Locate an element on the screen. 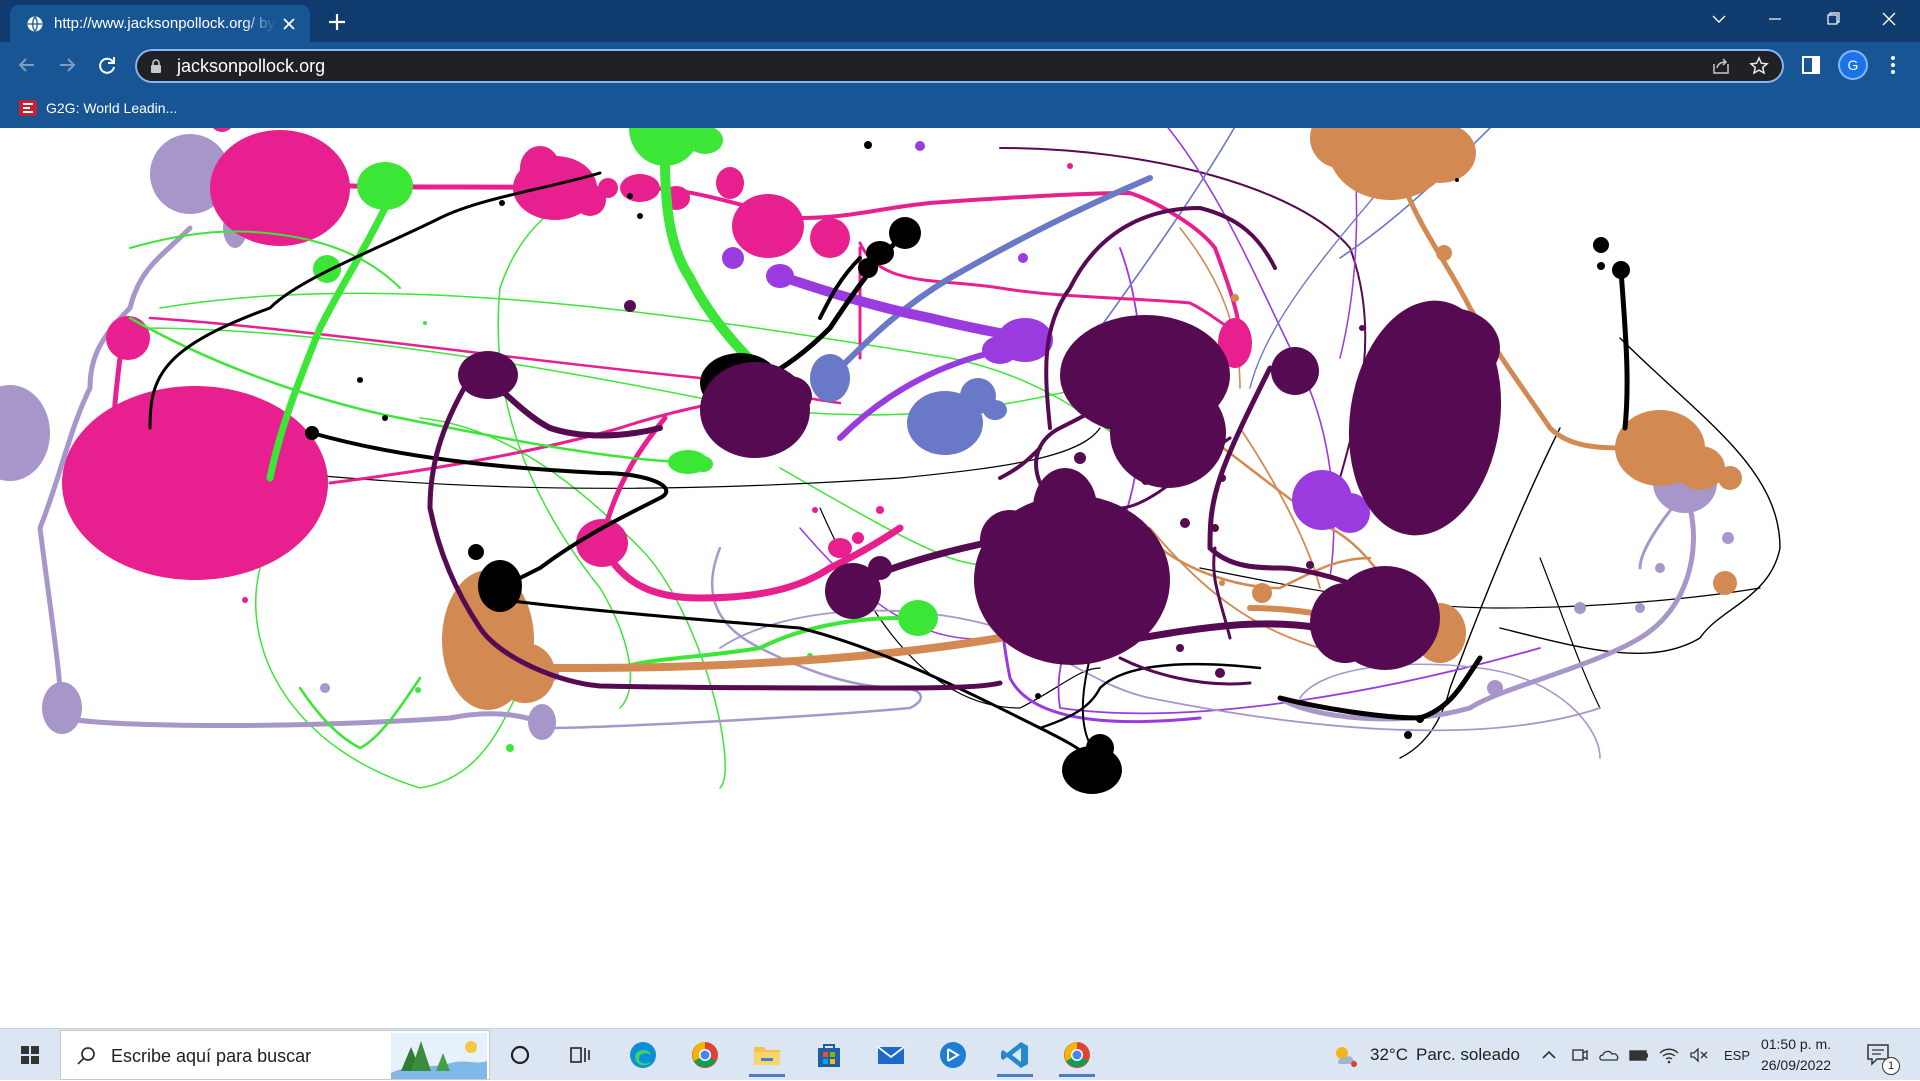 This screenshot has width=1920, height=1081. restore-icon is located at coordinates (1833, 20).